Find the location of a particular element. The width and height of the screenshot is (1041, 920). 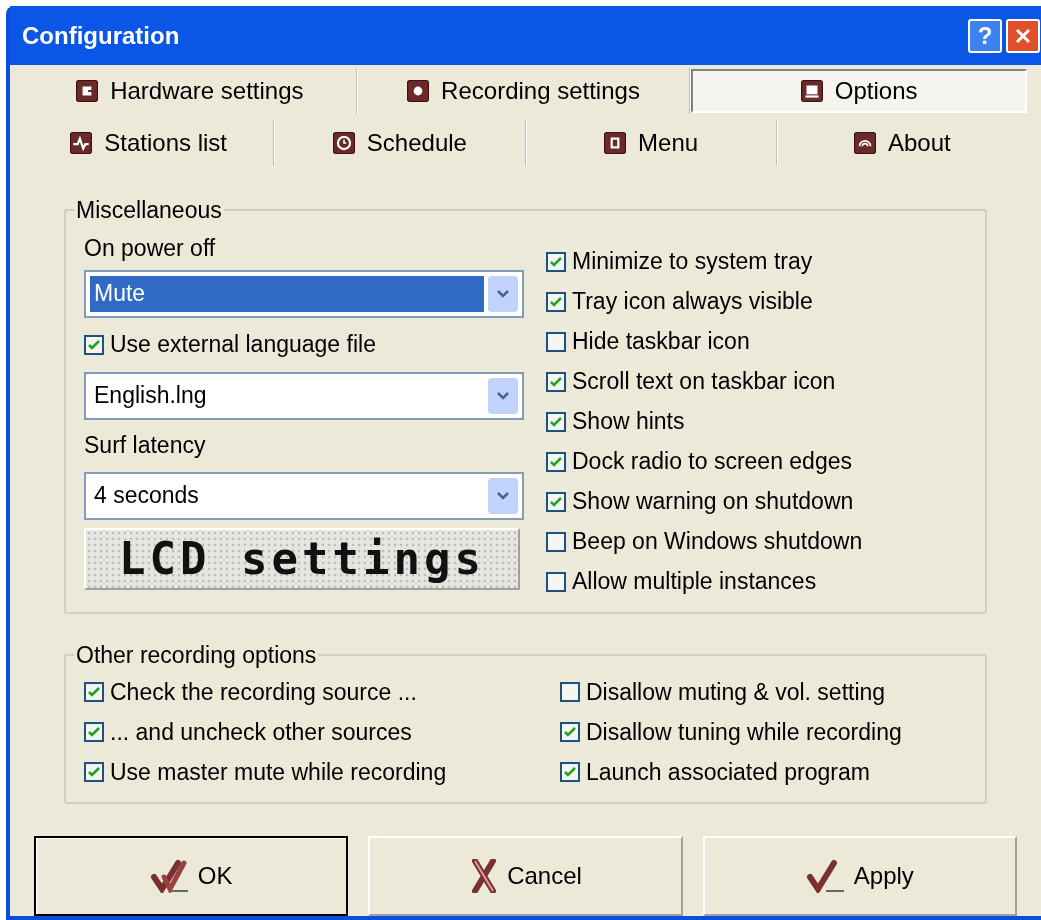

checkbox-label: Minimize to system tray is located at coordinates (692, 262).